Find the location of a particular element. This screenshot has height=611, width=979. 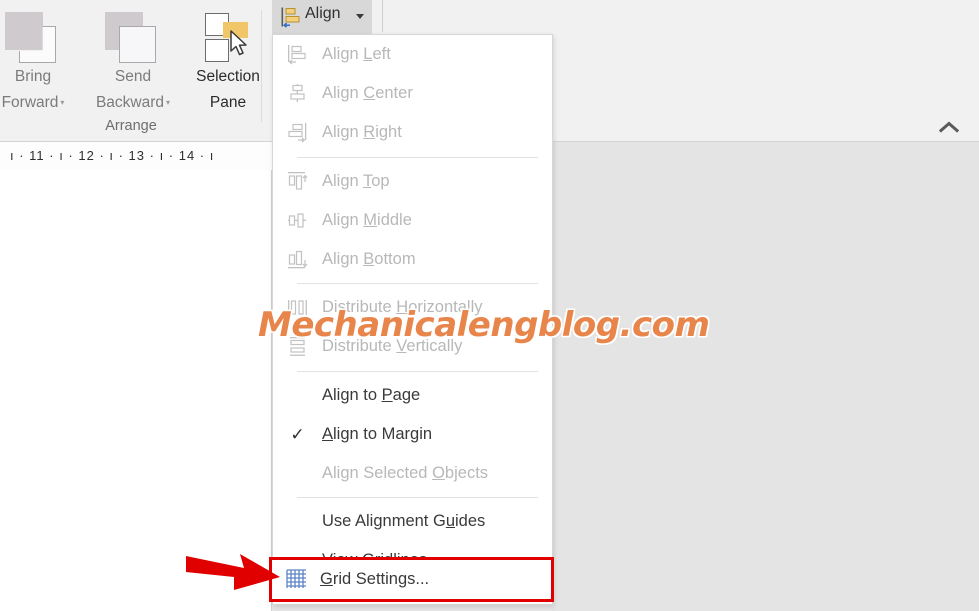

menu-item-label: Align to Page is located at coordinates (371, 394).